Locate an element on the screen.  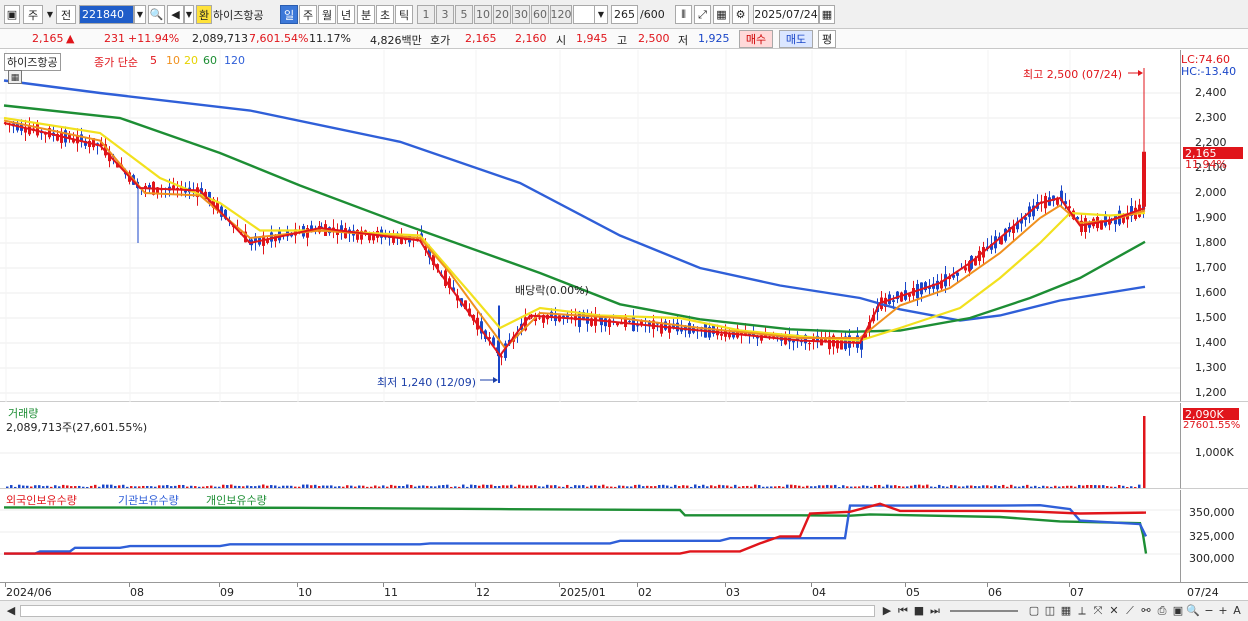
capture-icon: ▣ is located at coordinates (1178, 611).